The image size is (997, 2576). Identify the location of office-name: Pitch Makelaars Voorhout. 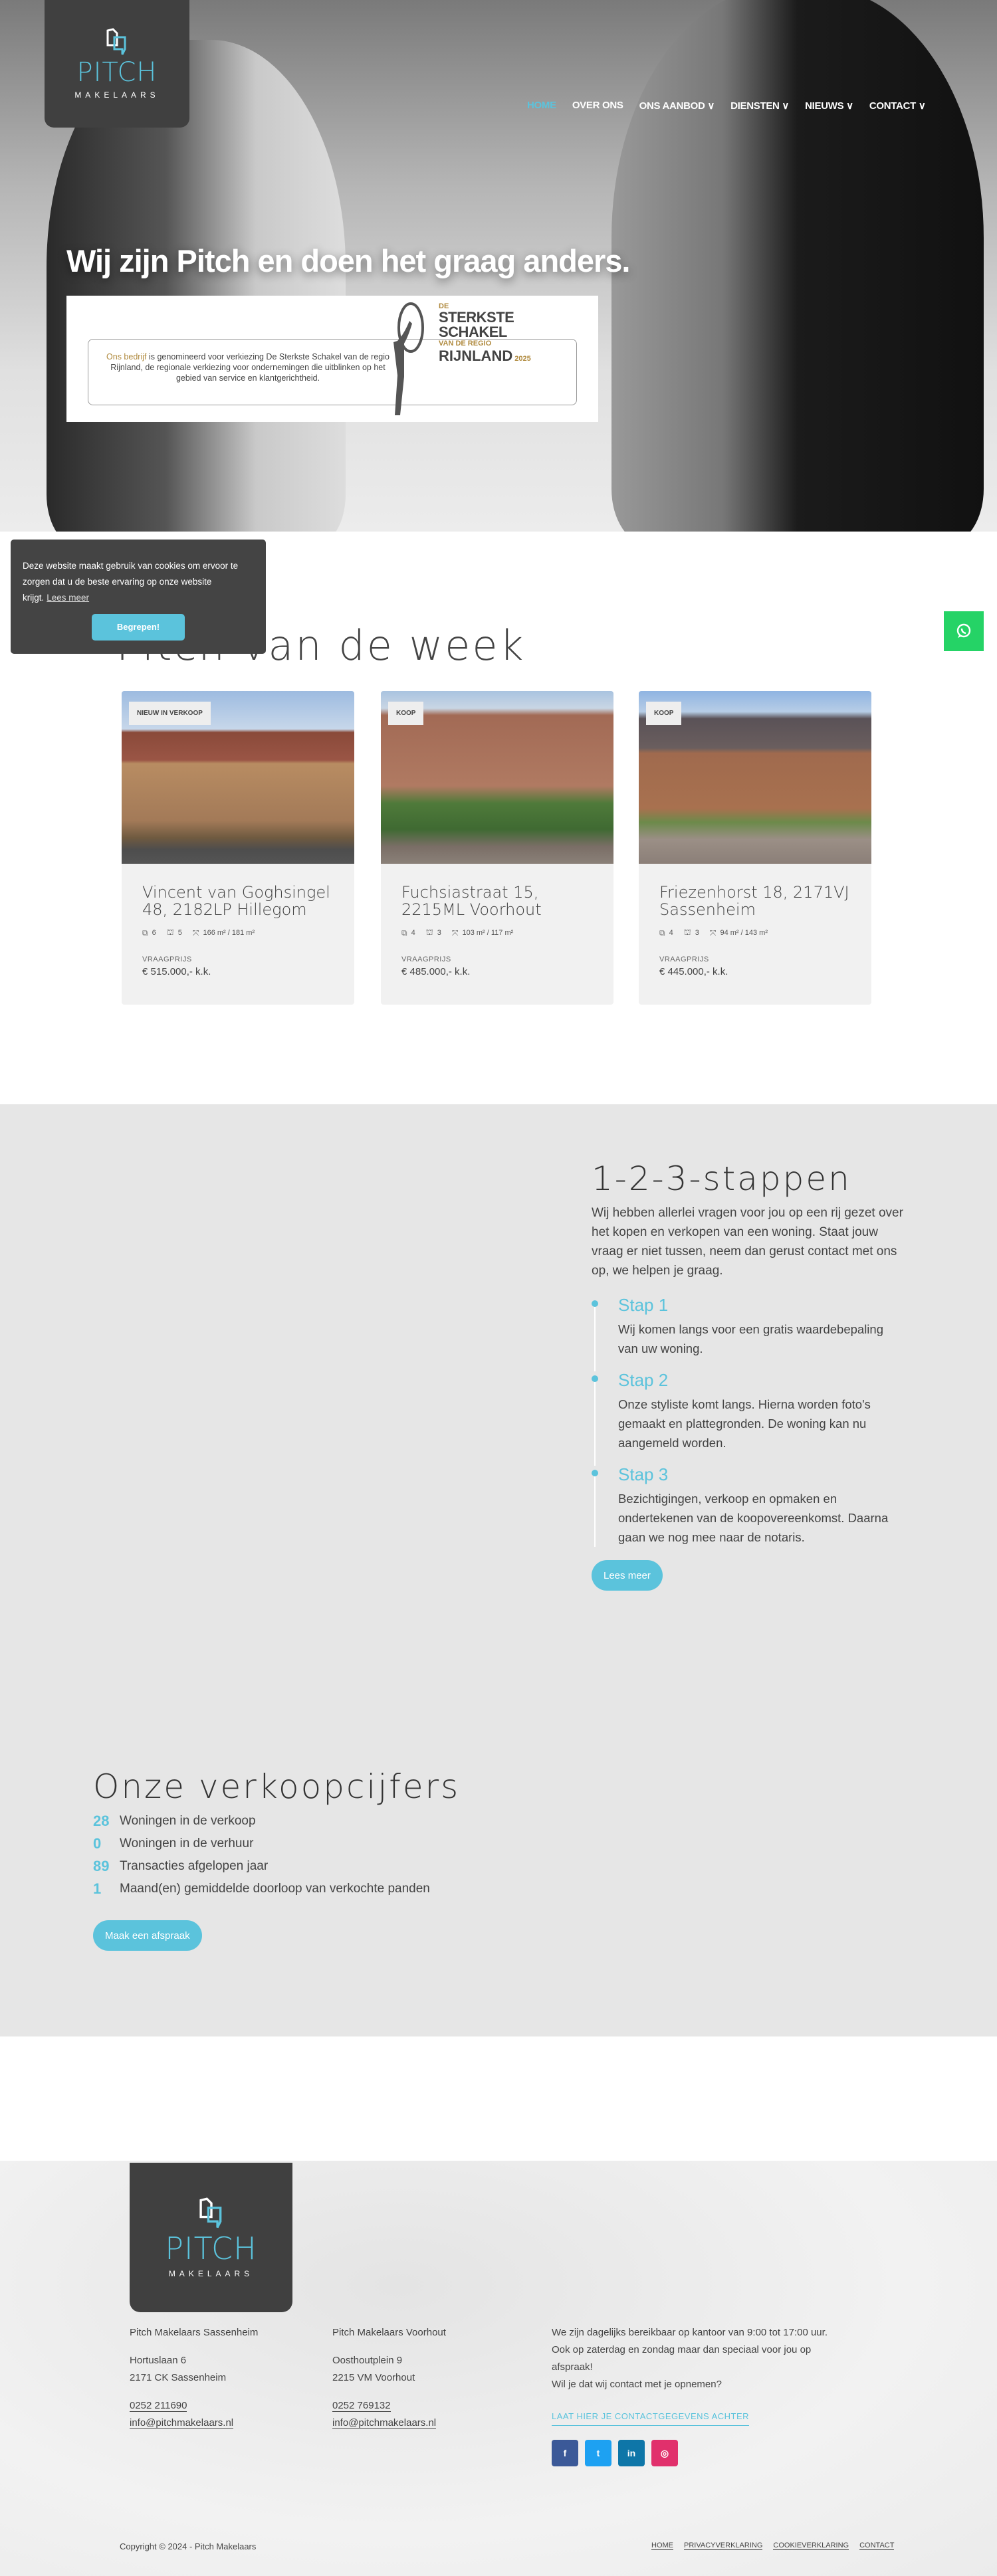
(389, 2333).